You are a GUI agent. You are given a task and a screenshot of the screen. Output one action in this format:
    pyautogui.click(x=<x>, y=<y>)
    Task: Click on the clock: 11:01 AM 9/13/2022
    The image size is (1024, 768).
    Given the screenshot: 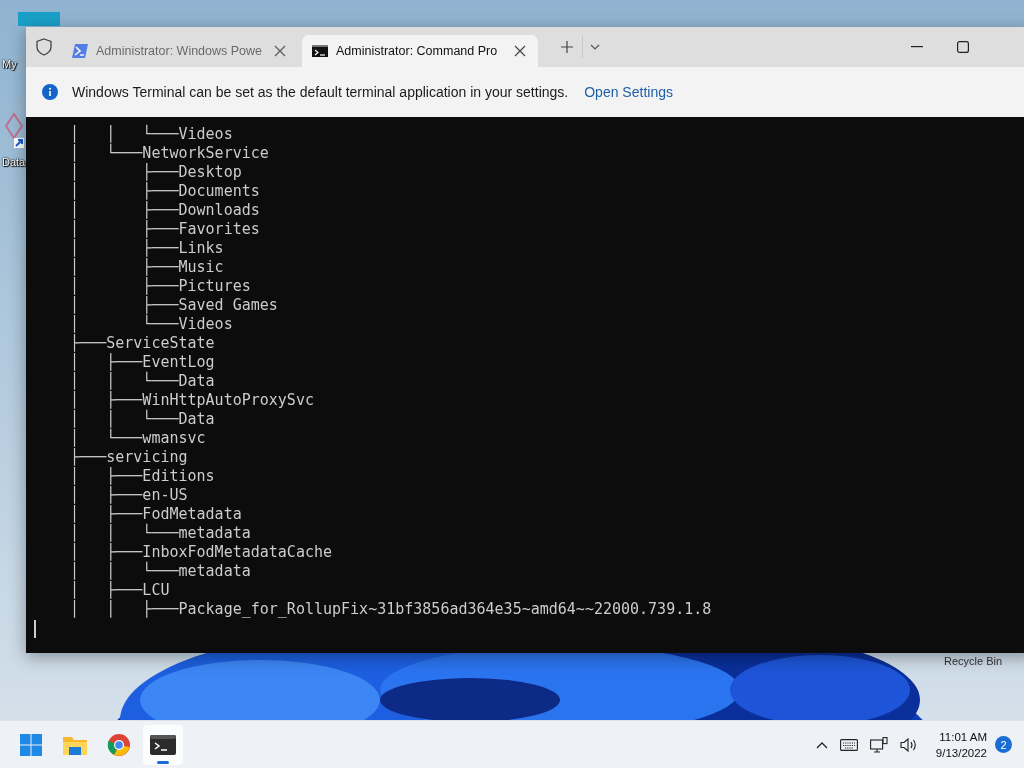 What is the action you would take?
    pyautogui.click(x=961, y=744)
    